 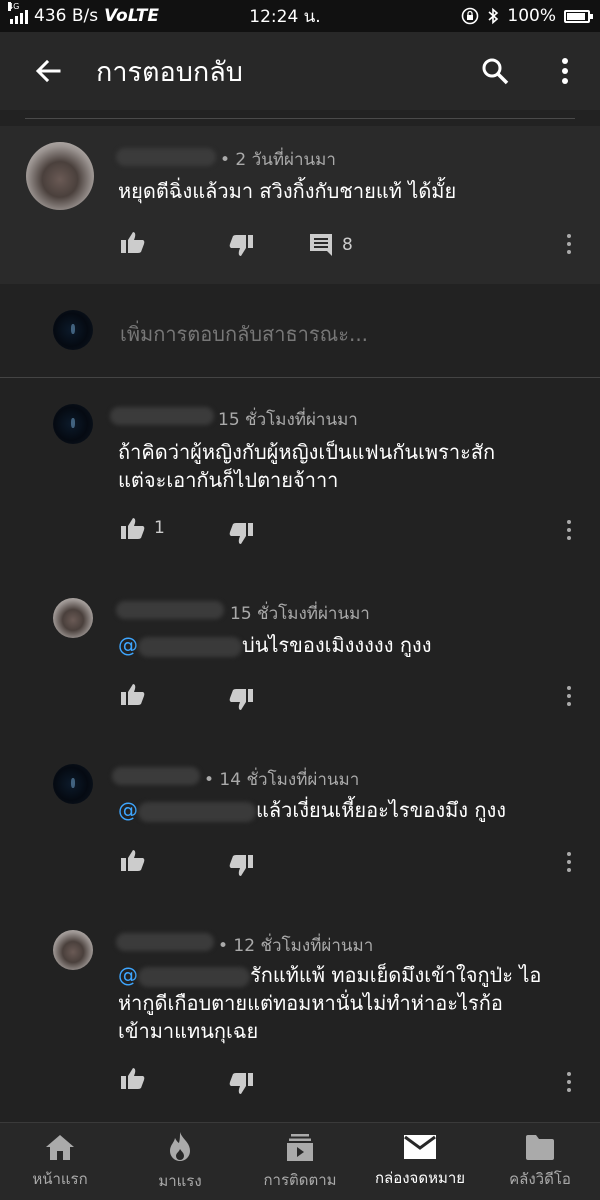 What do you see at coordinates (66, 16) in the screenshot?
I see `network-speed: 436 B/s` at bounding box center [66, 16].